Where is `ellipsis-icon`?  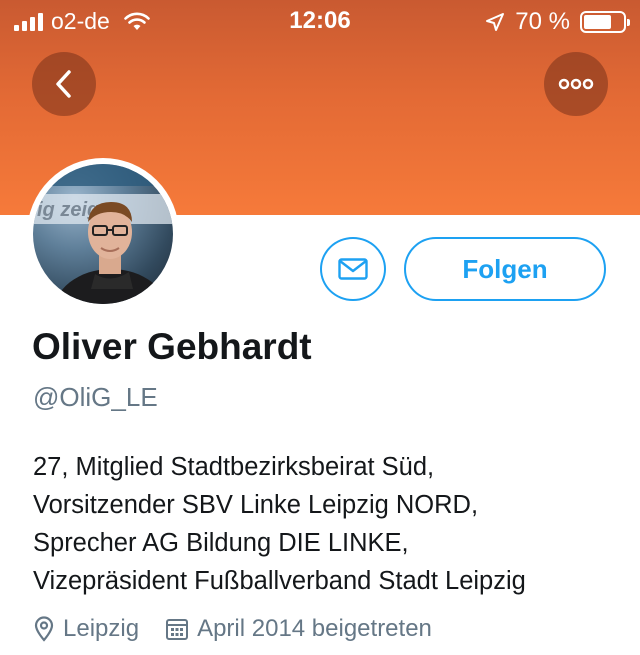
ellipsis-icon is located at coordinates (576, 84).